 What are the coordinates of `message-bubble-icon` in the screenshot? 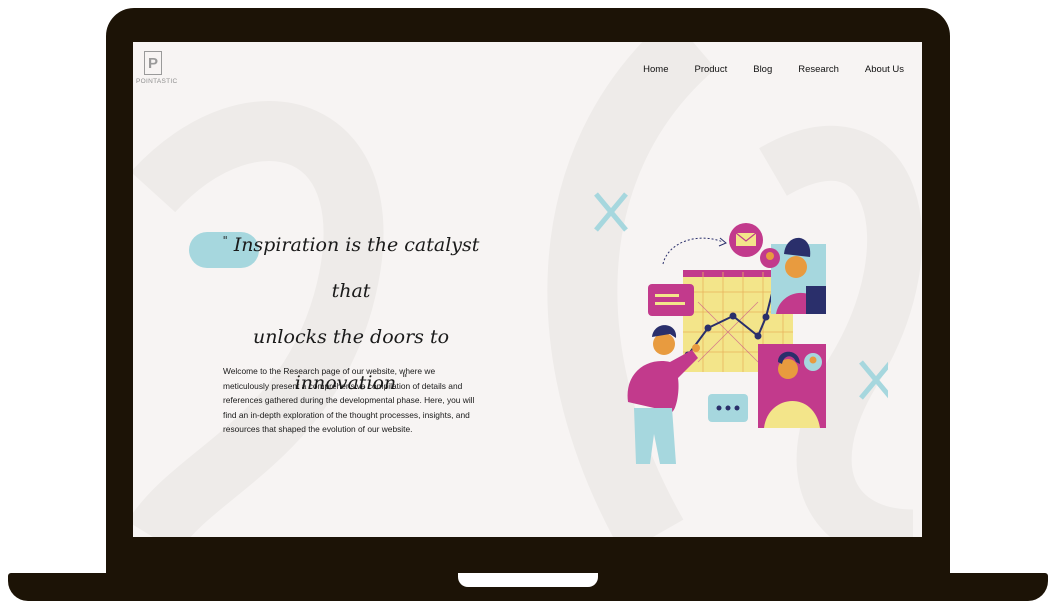 It's located at (671, 300).